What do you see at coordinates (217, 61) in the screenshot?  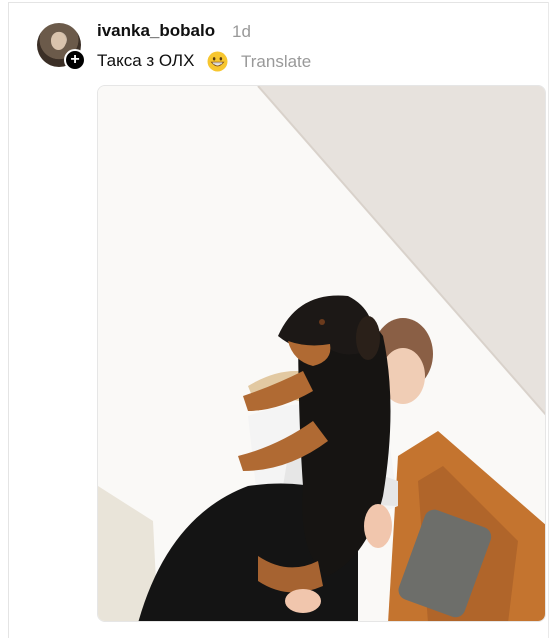 I see `grinning-face-emoji-icon` at bounding box center [217, 61].